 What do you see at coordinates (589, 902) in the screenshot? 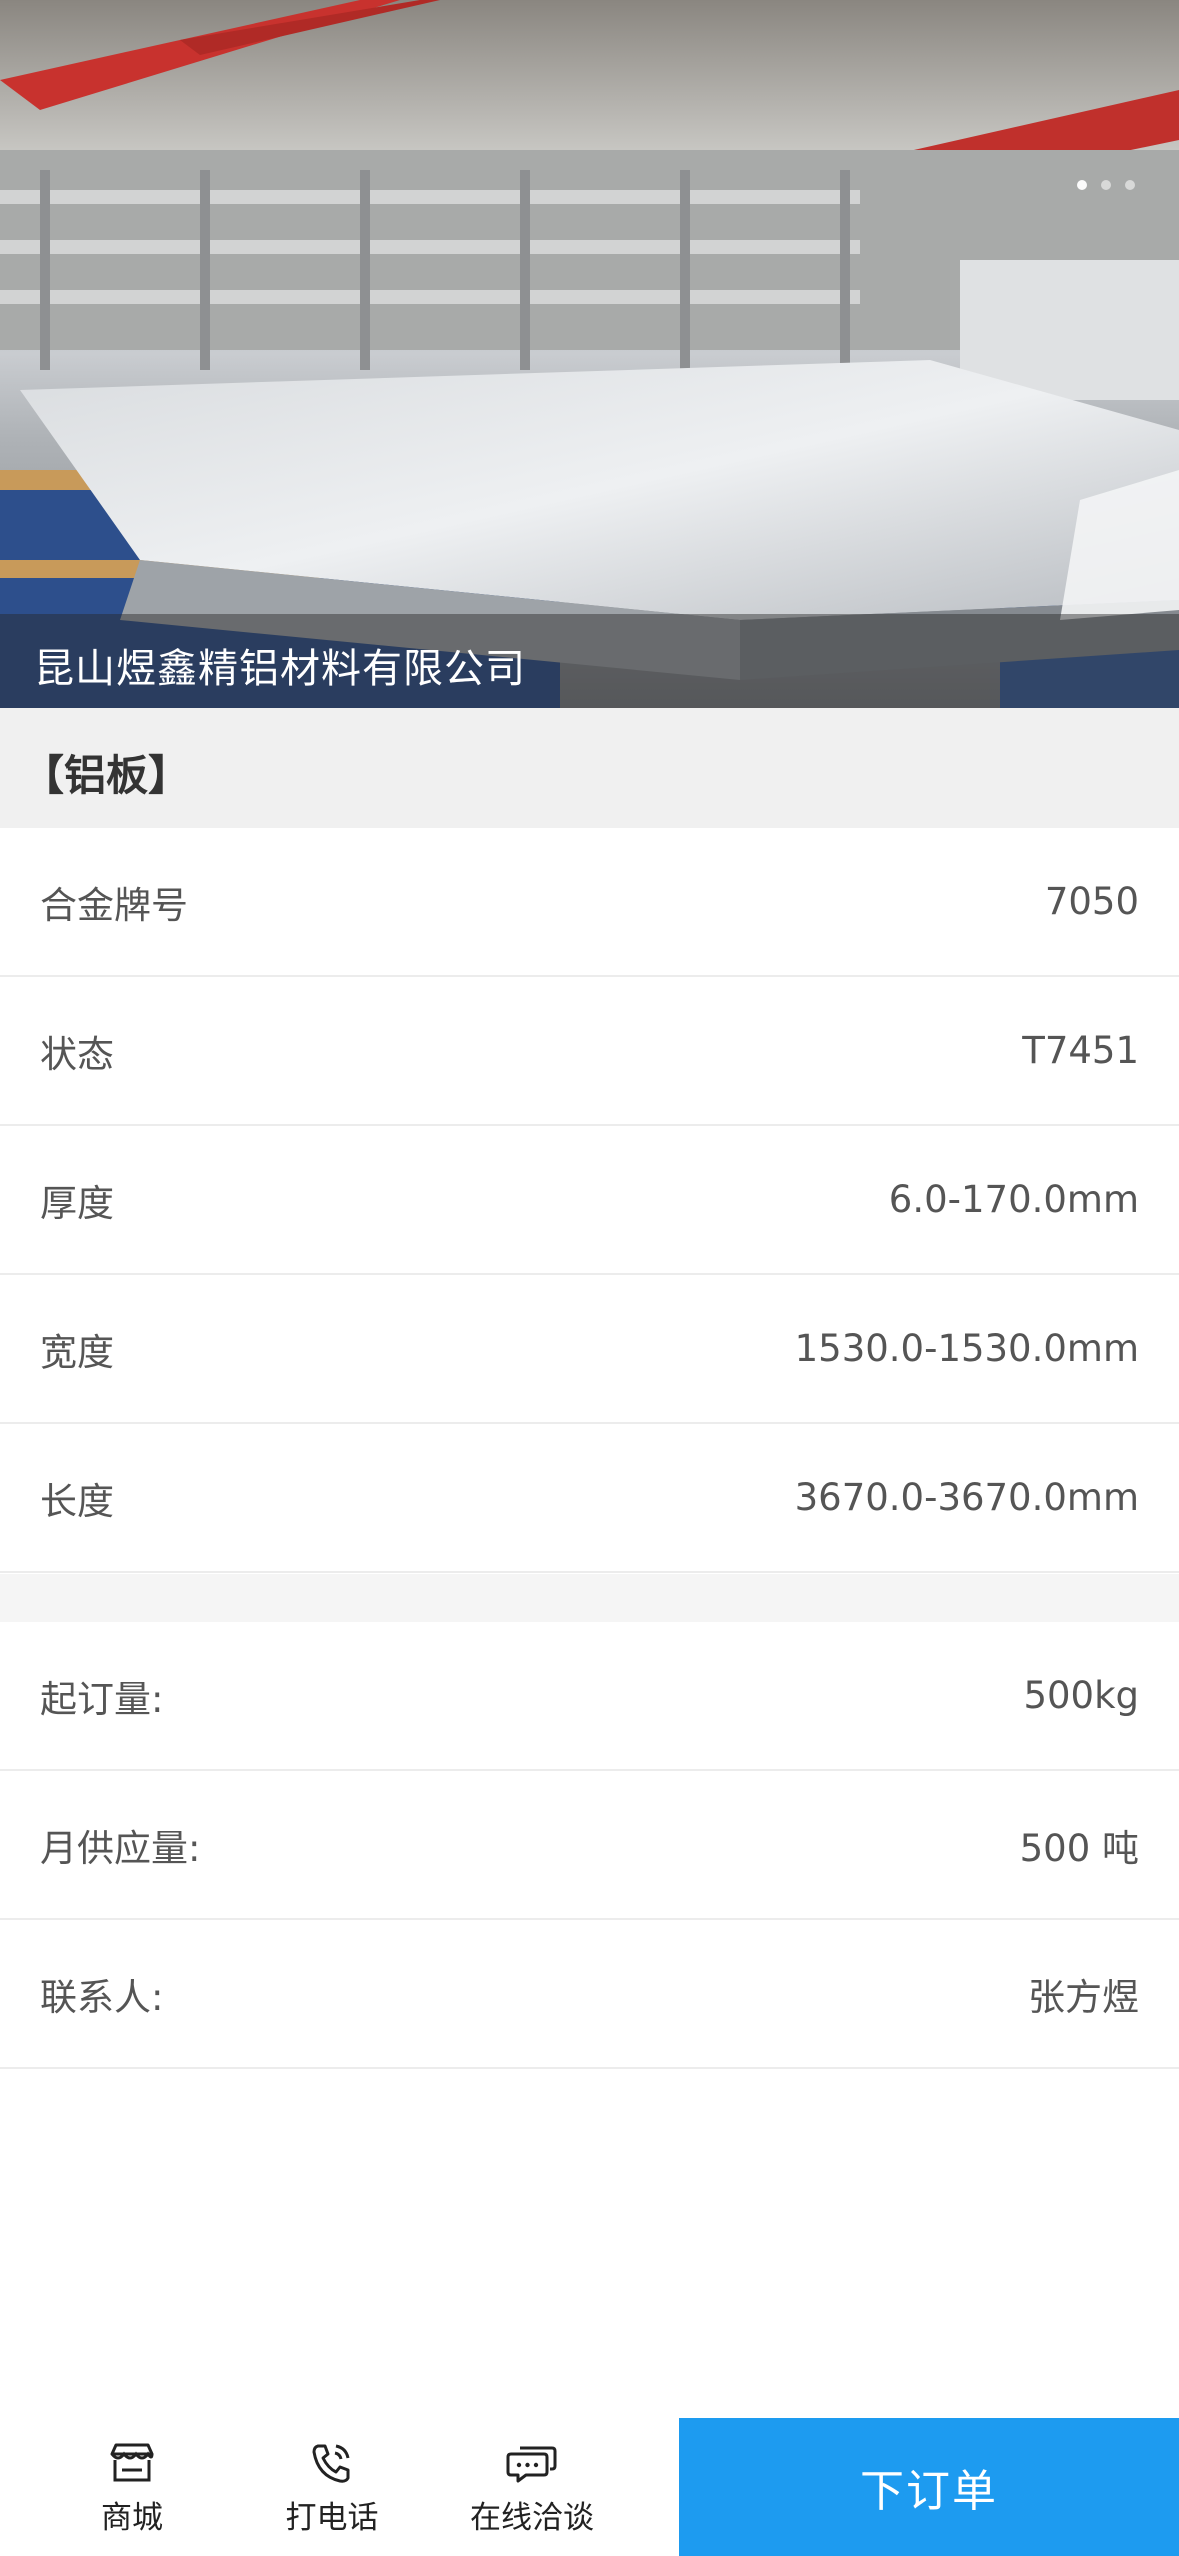
I see `spec-row-alloy: 合金牌号 7050` at bounding box center [589, 902].